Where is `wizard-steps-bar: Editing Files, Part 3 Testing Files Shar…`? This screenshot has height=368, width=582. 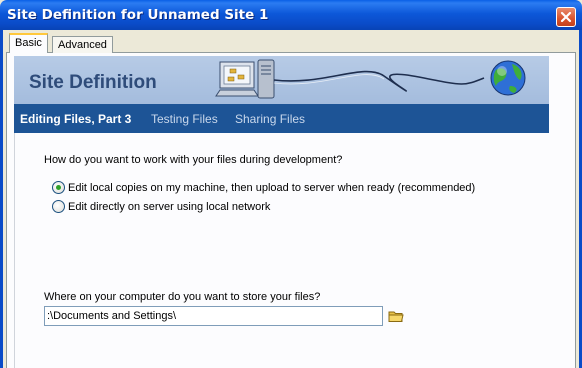 wizard-steps-bar: Editing Files, Part 3 Testing Files Shar… is located at coordinates (281, 118).